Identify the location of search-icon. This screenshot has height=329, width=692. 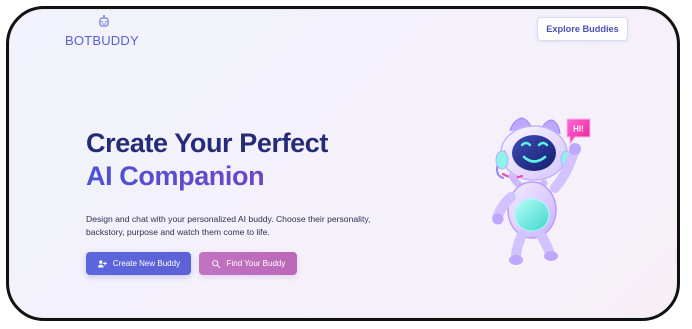
(215, 263).